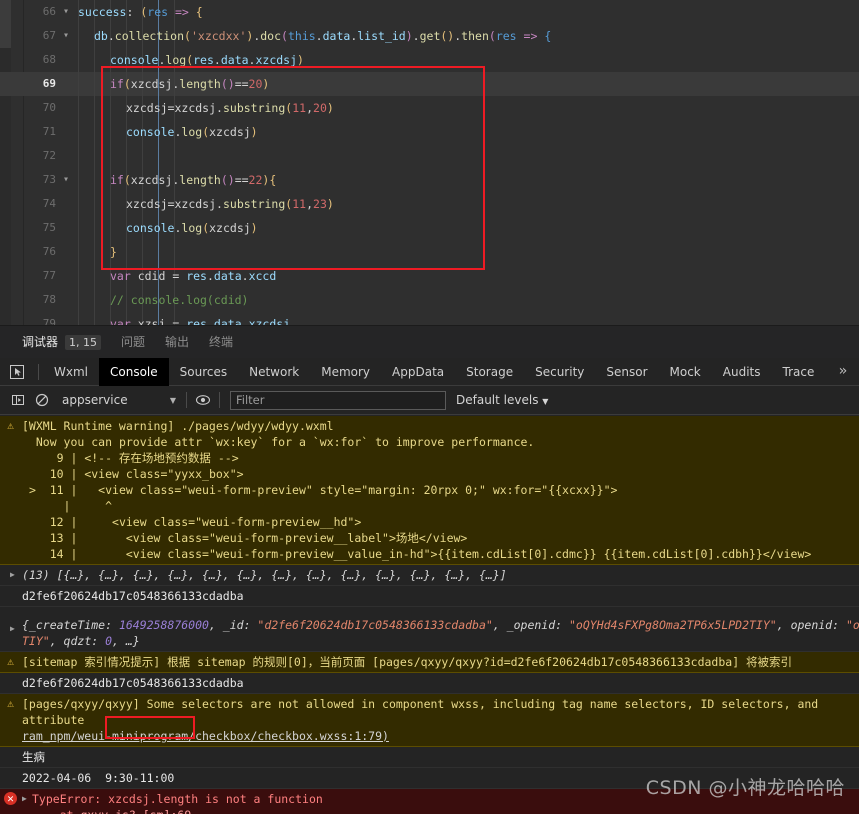 This screenshot has width=859, height=814. I want to click on code-line: 66 ▾ success: (res => {, so click(429, 12).